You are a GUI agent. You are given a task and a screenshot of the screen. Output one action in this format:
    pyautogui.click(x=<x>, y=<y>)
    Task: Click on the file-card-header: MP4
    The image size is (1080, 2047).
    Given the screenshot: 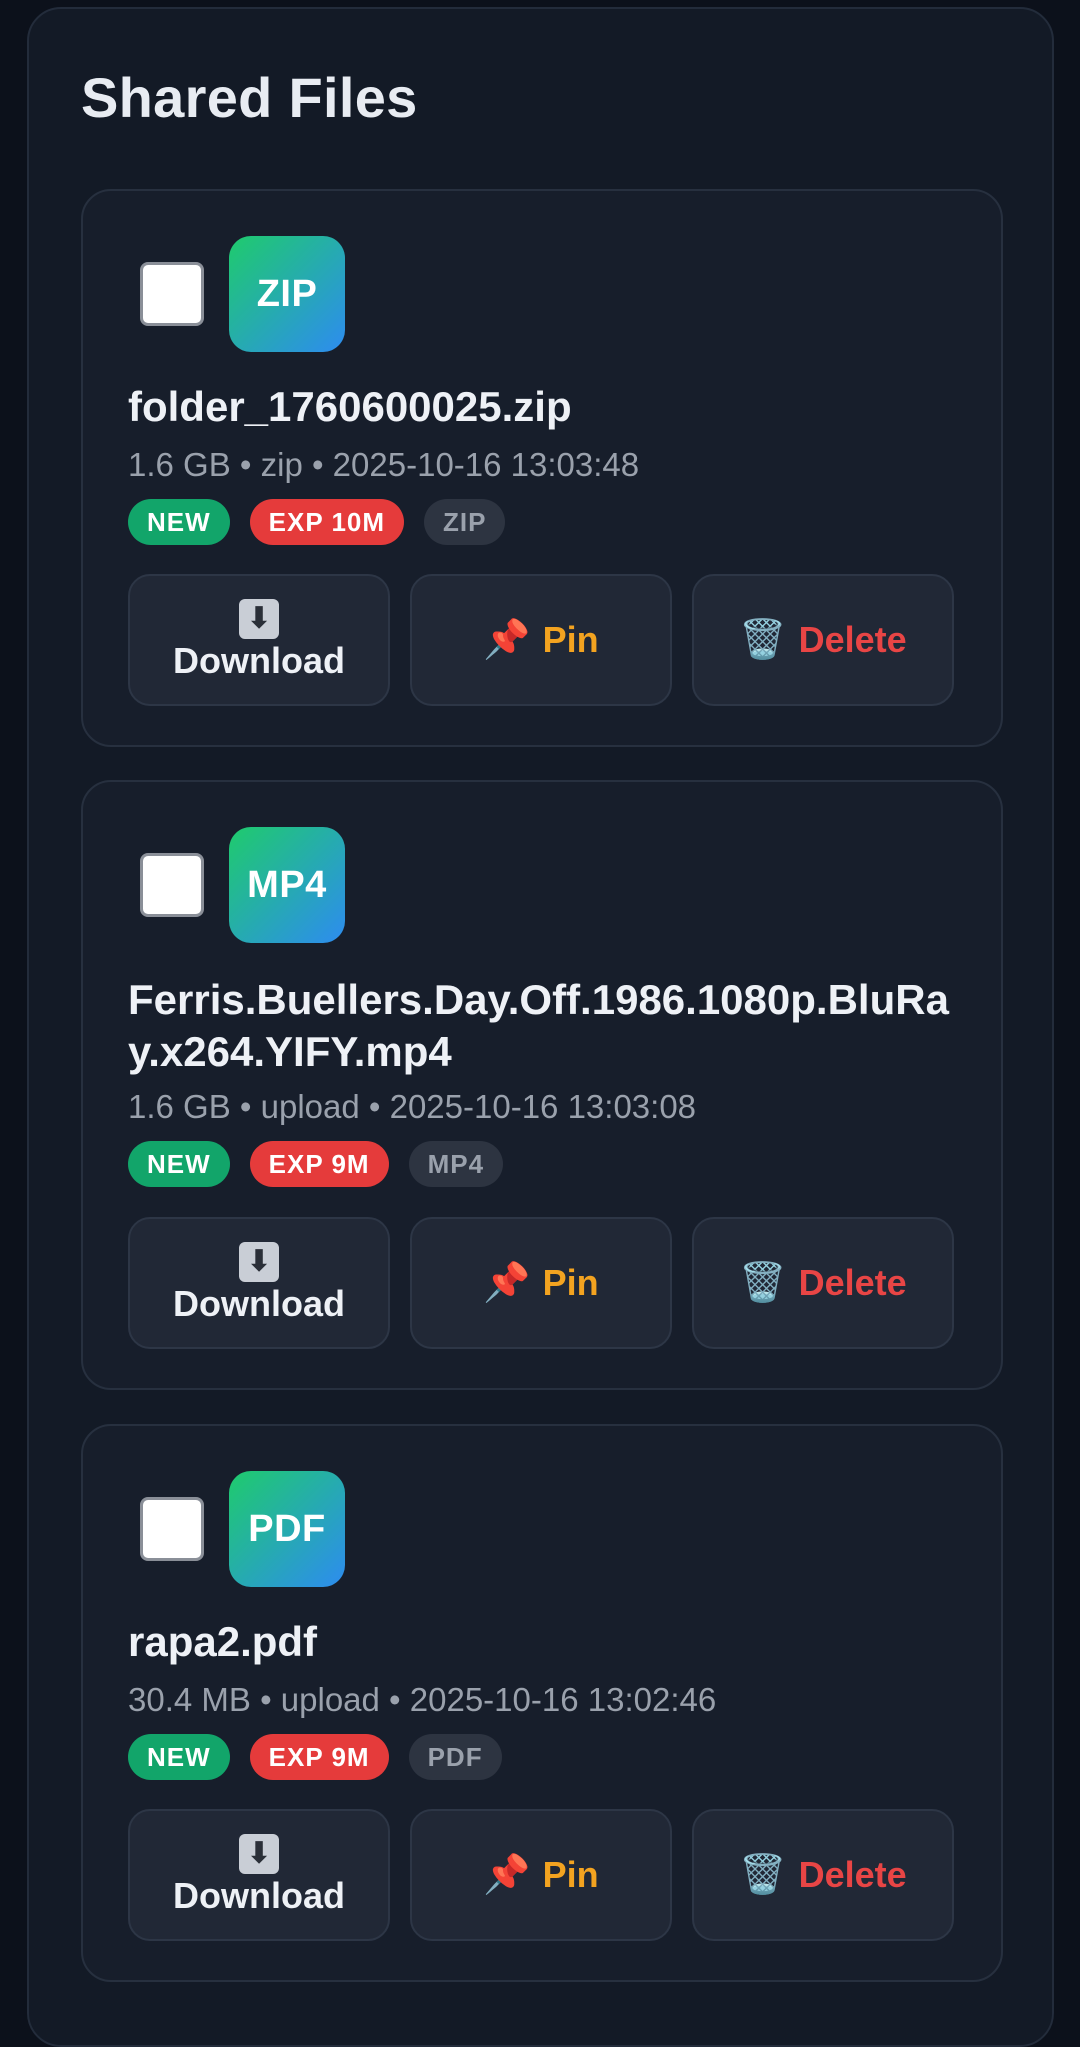 What is the action you would take?
    pyautogui.click(x=236, y=885)
    